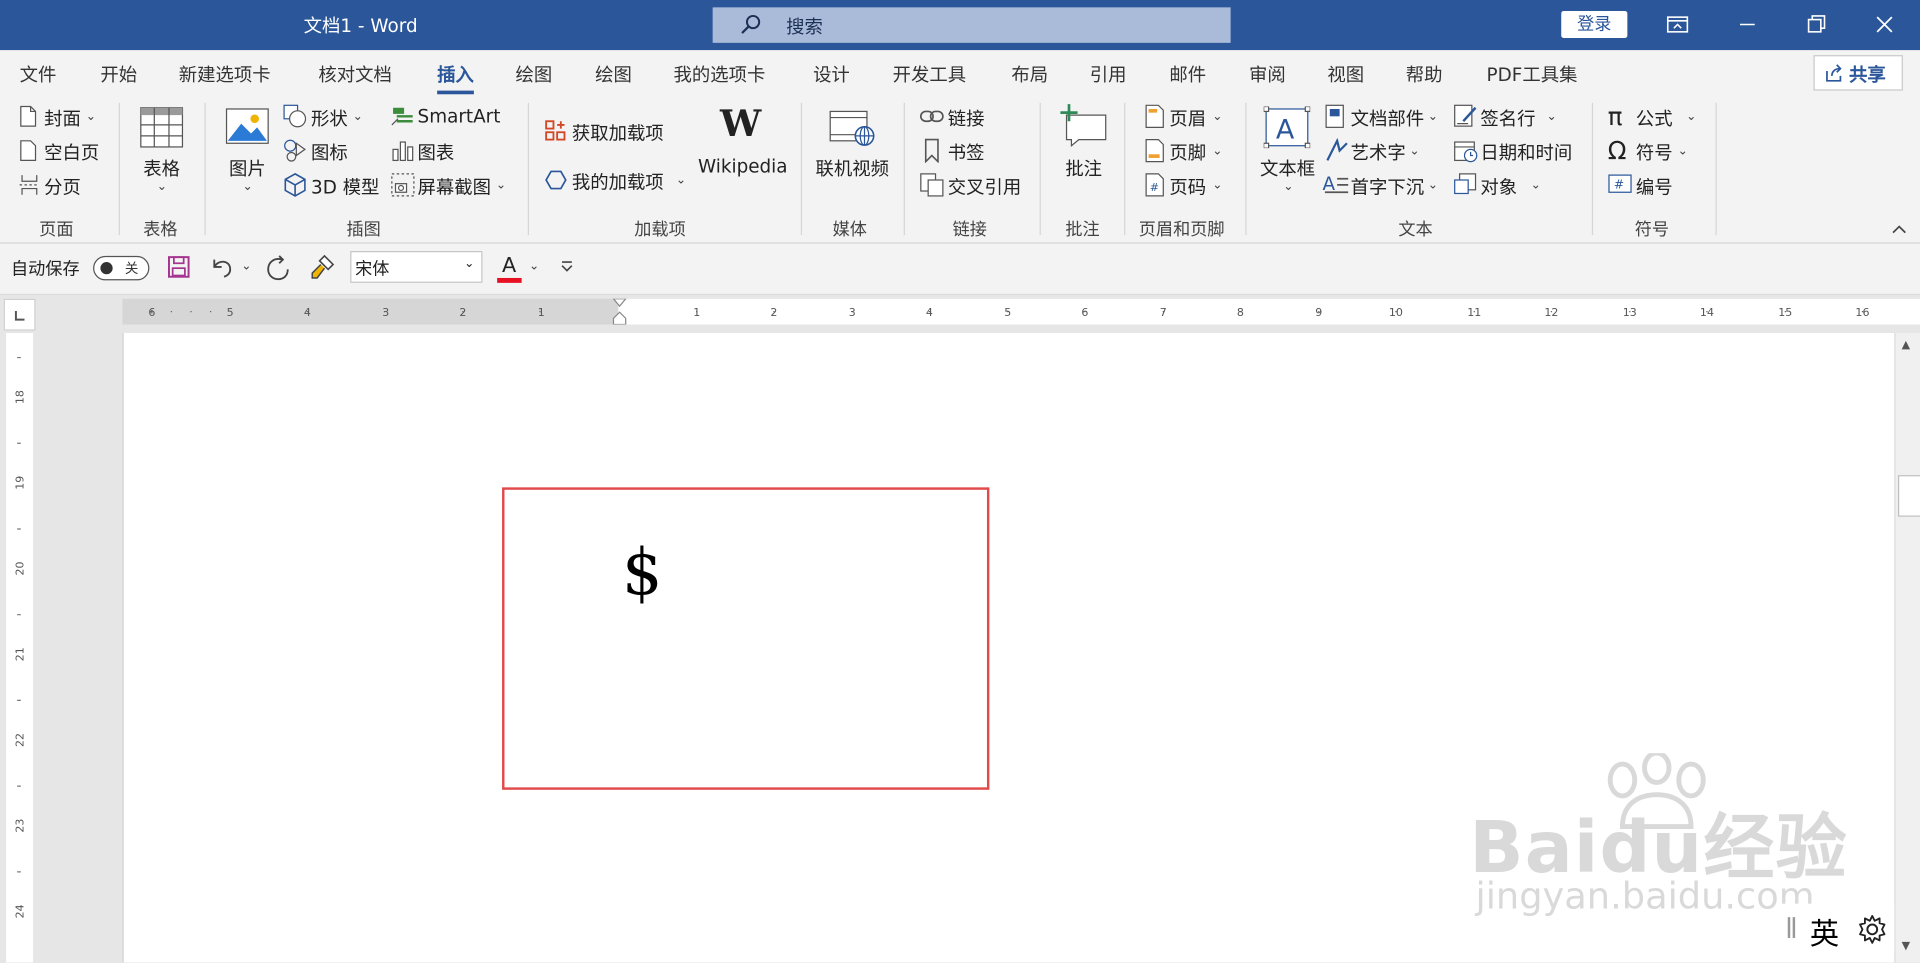 Image resolution: width=1920 pixels, height=963 pixels. Describe the element at coordinates (62, 118) in the screenshot. I see `cover-page-button: 封面` at that location.